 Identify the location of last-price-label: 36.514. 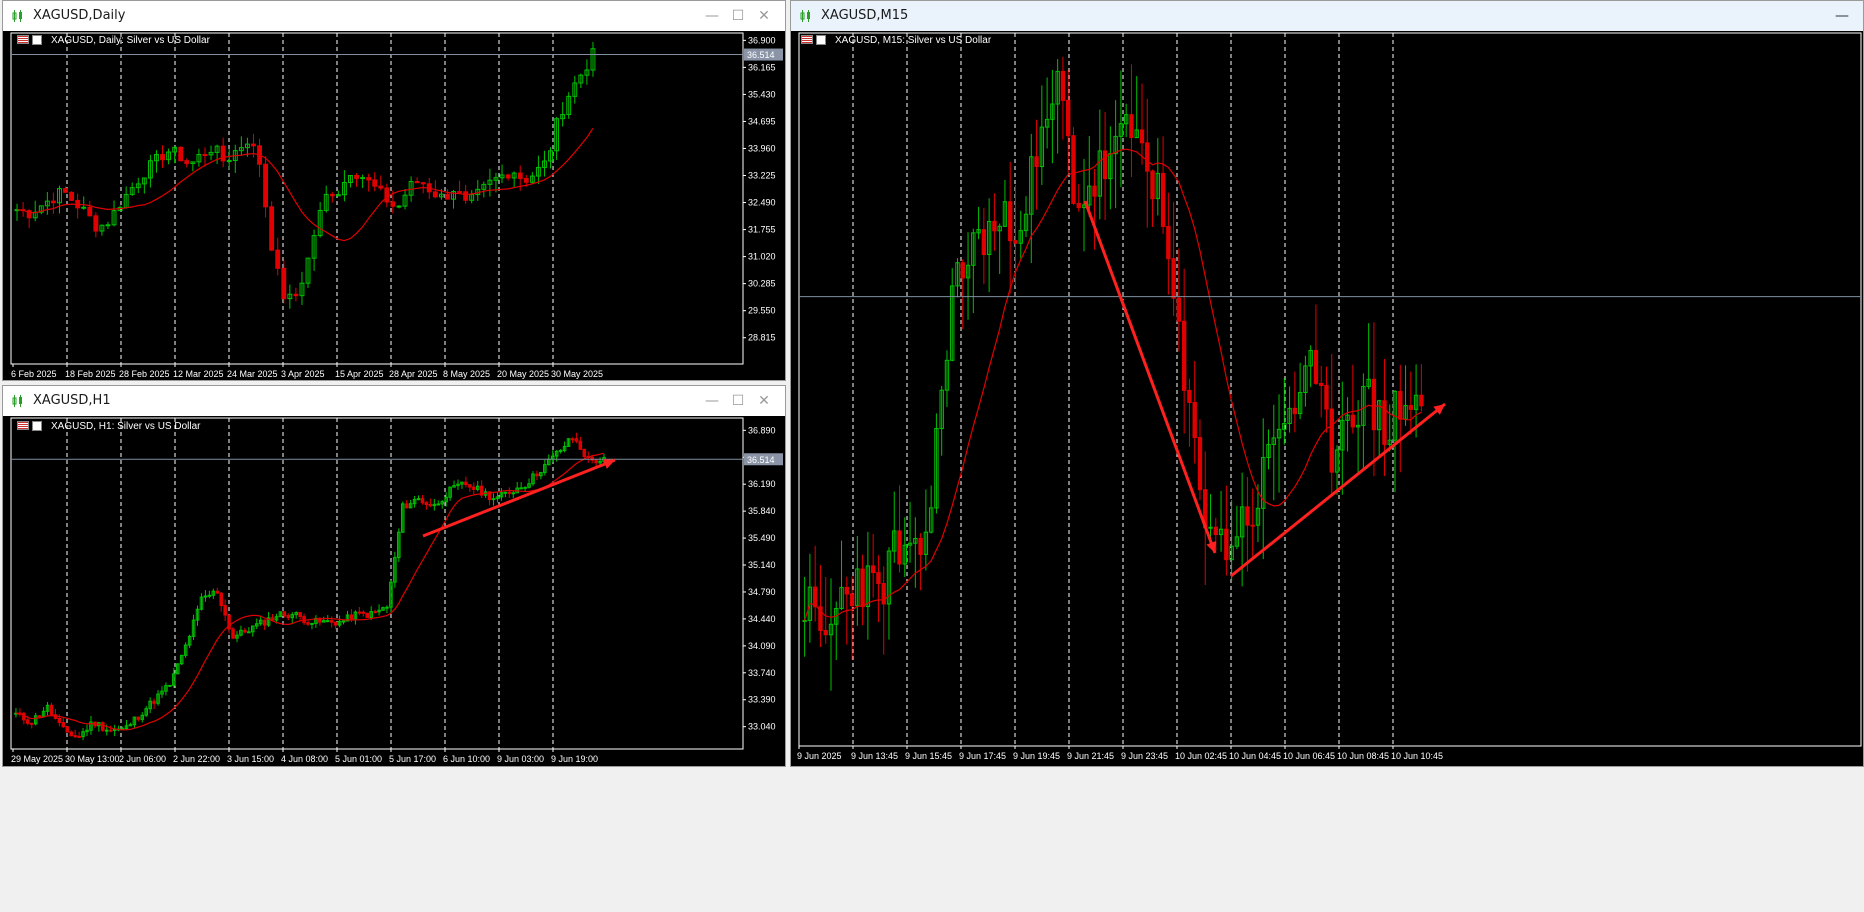
(761, 460).